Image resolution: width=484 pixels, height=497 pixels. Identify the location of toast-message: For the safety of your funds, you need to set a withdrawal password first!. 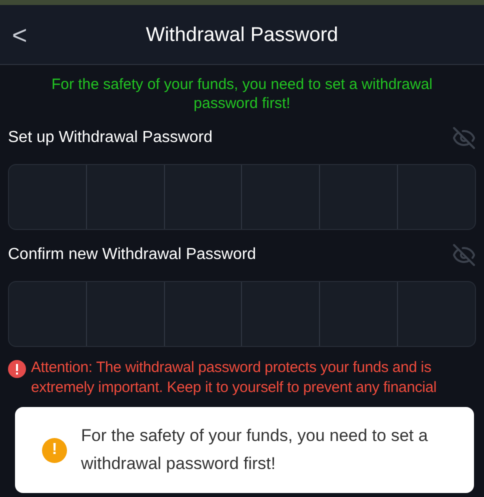
(255, 450).